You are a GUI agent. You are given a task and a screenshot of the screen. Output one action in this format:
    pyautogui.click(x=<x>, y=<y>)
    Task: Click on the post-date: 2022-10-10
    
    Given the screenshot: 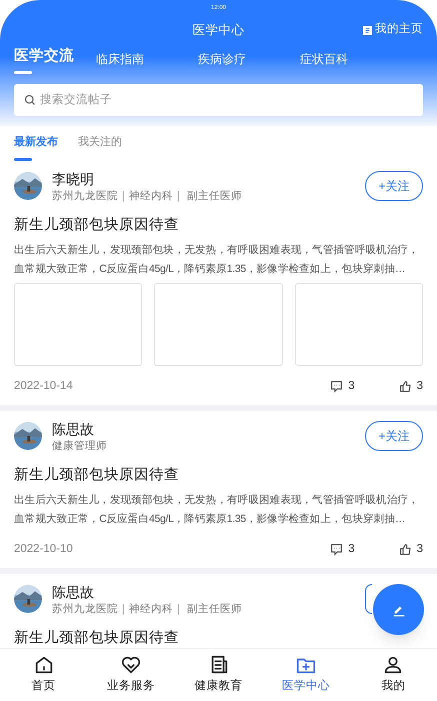 What is the action you would take?
    pyautogui.click(x=44, y=549)
    